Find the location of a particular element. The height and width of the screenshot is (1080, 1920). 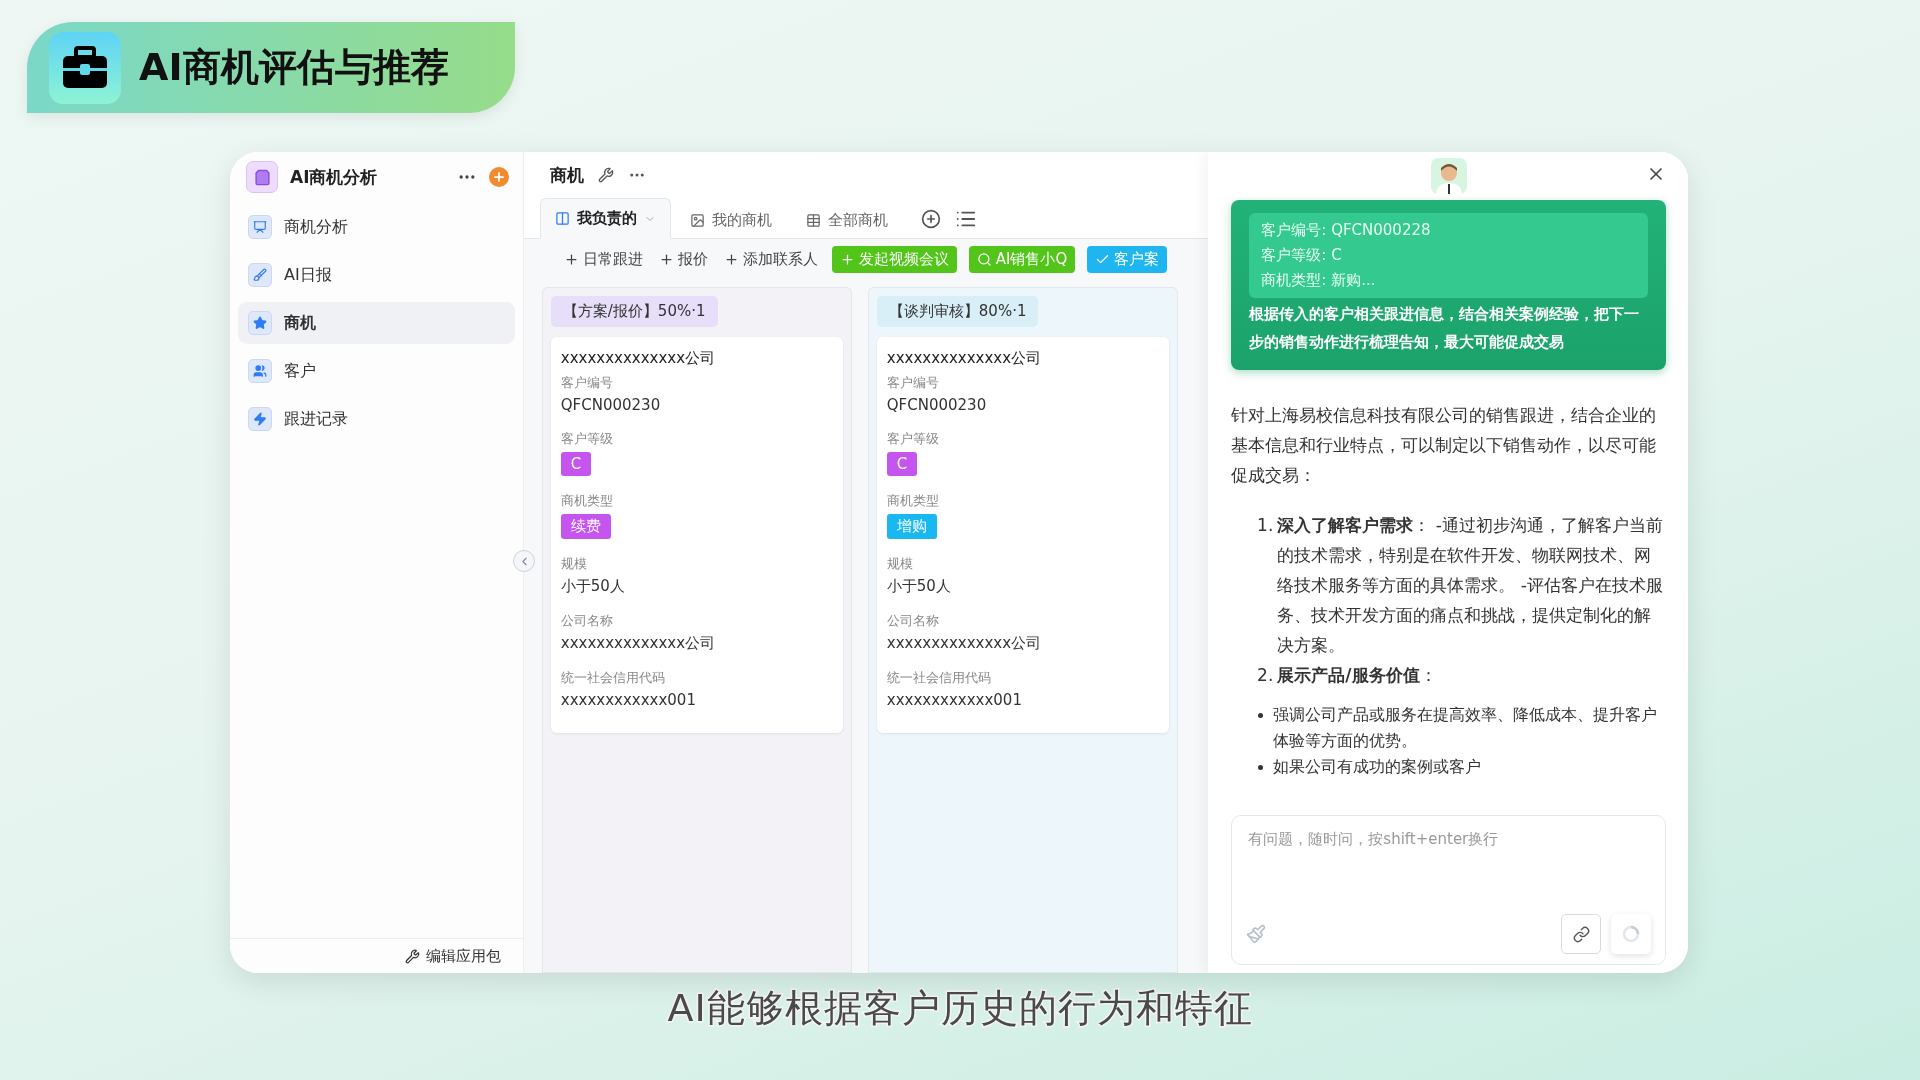

action-button: 添加联系人 is located at coordinates (770, 259).